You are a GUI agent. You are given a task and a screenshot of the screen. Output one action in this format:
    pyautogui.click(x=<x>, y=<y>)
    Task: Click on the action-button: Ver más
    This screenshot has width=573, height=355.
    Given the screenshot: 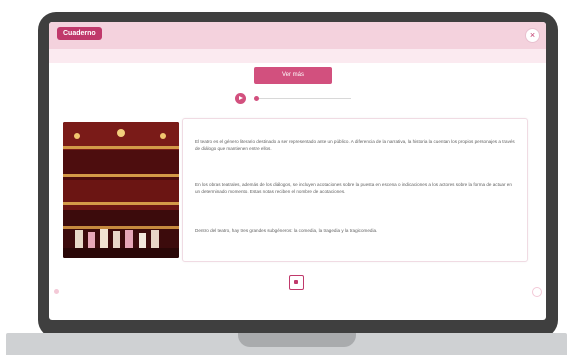 What is the action you would take?
    pyautogui.click(x=293, y=75)
    